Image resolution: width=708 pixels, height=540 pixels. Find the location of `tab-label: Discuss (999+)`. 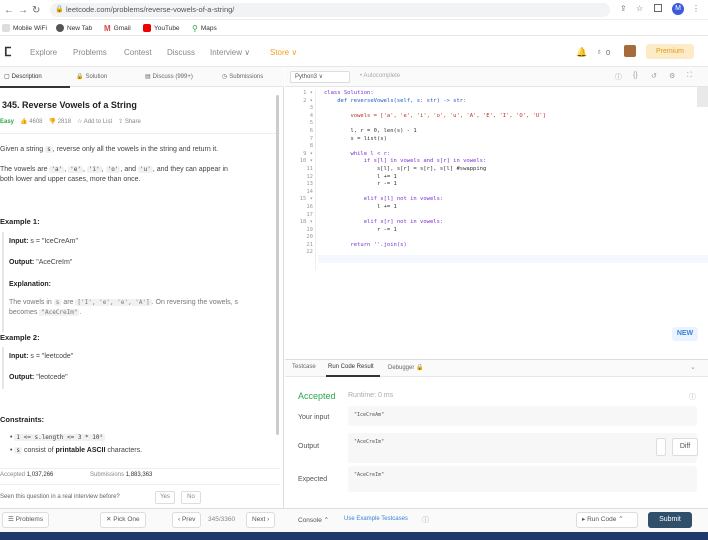

tab-label: Discuss (999+) is located at coordinates (172, 76).